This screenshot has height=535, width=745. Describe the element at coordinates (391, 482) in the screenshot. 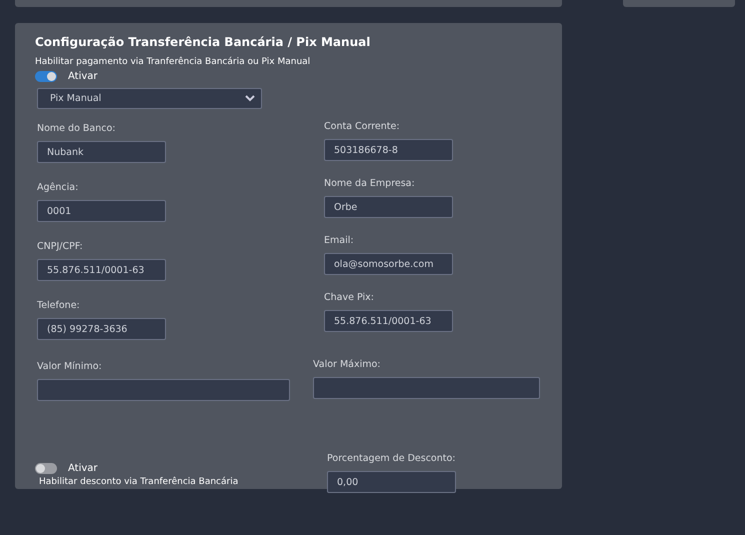

I see `input-field: 0,00` at that location.